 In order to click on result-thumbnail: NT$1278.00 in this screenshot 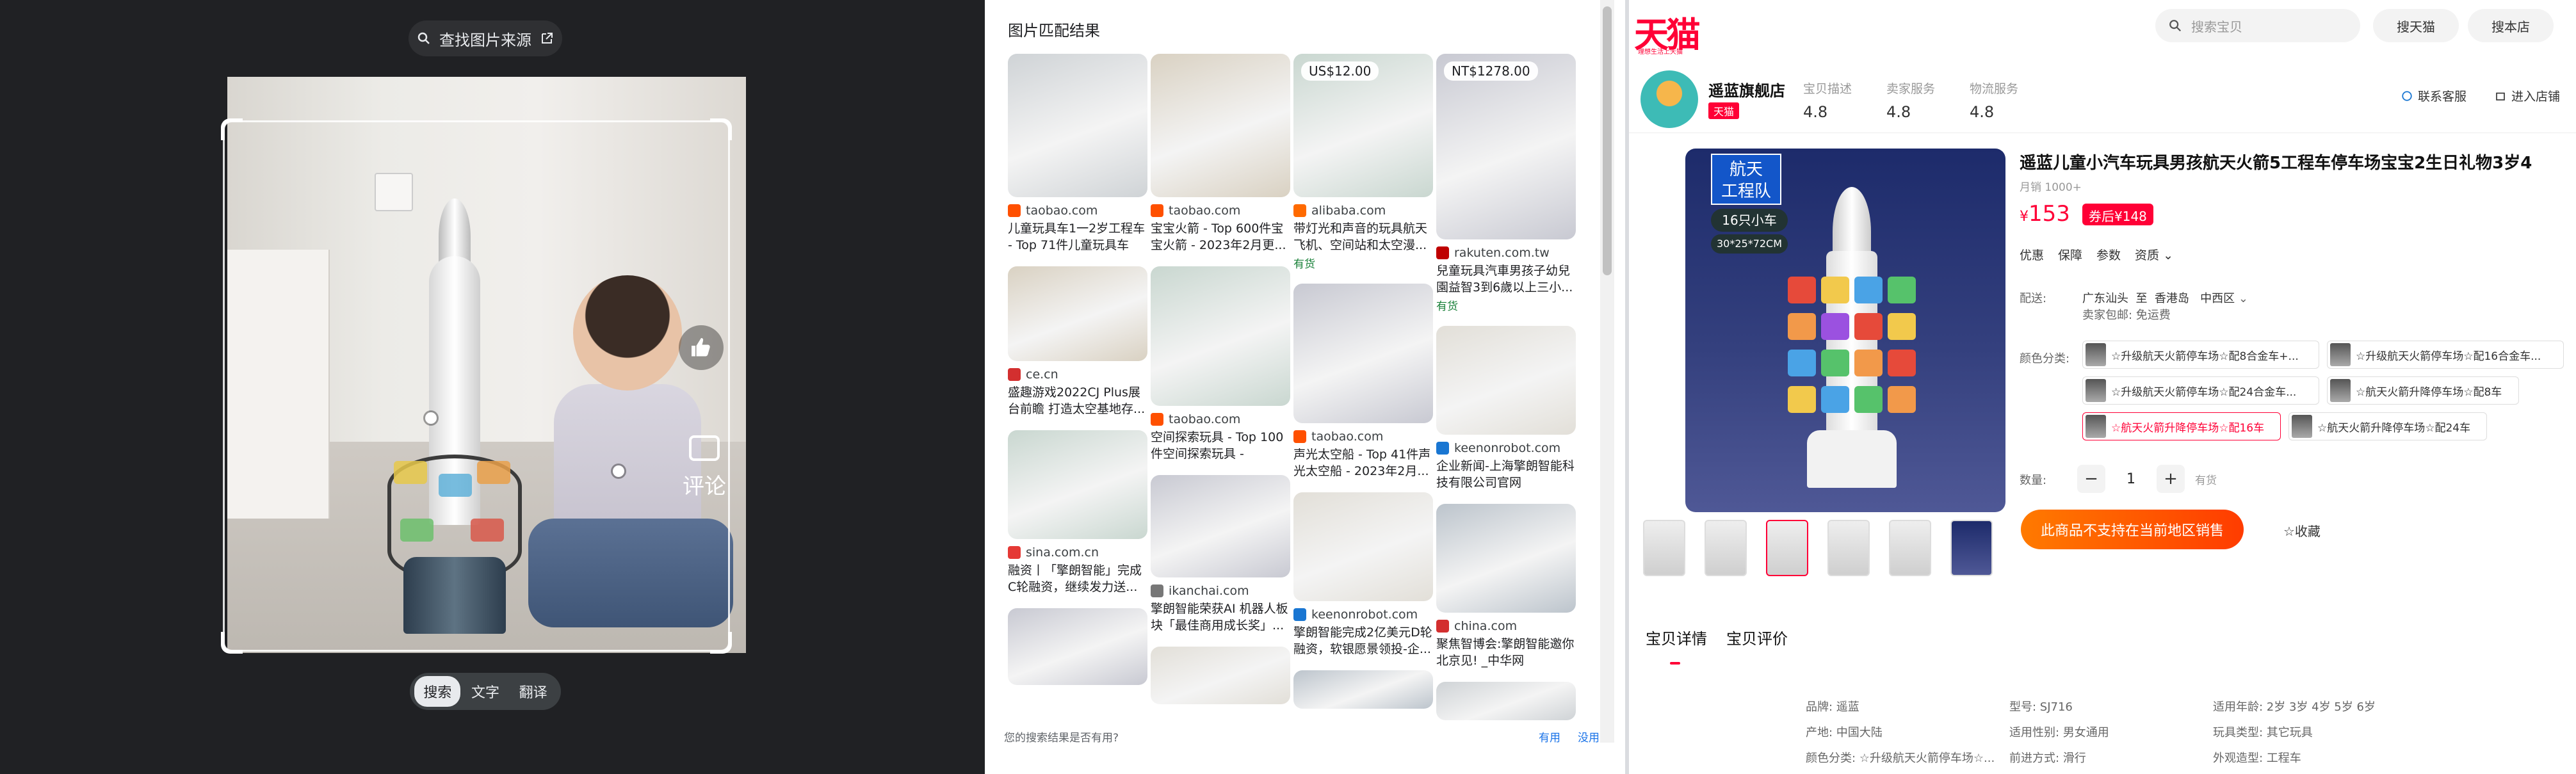, I will do `click(1506, 147)`.